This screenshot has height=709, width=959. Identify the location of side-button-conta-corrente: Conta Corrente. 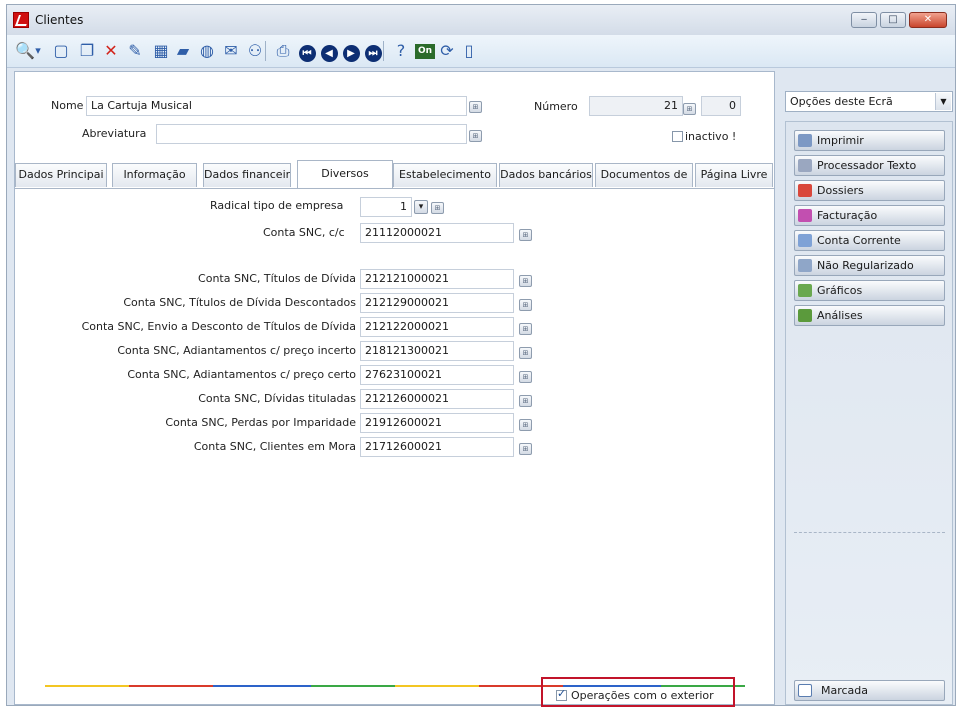
(869, 240).